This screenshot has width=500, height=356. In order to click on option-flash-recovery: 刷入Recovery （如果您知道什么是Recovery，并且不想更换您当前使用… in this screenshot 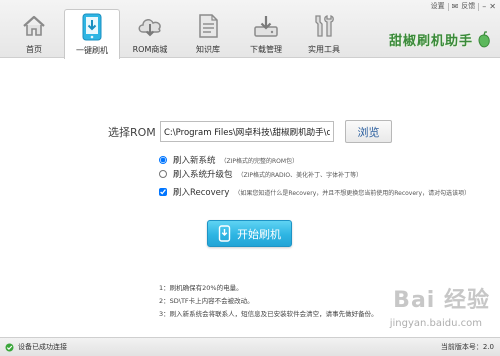, I will do `click(314, 192)`.